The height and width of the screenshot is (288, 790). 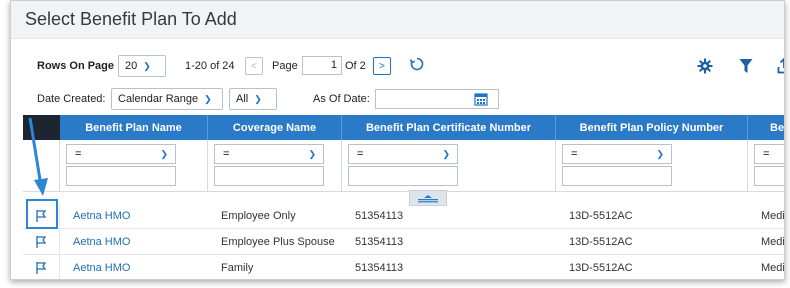 What do you see at coordinates (617, 154) in the screenshot?
I see `policy-number-operator-select: = ❯` at bounding box center [617, 154].